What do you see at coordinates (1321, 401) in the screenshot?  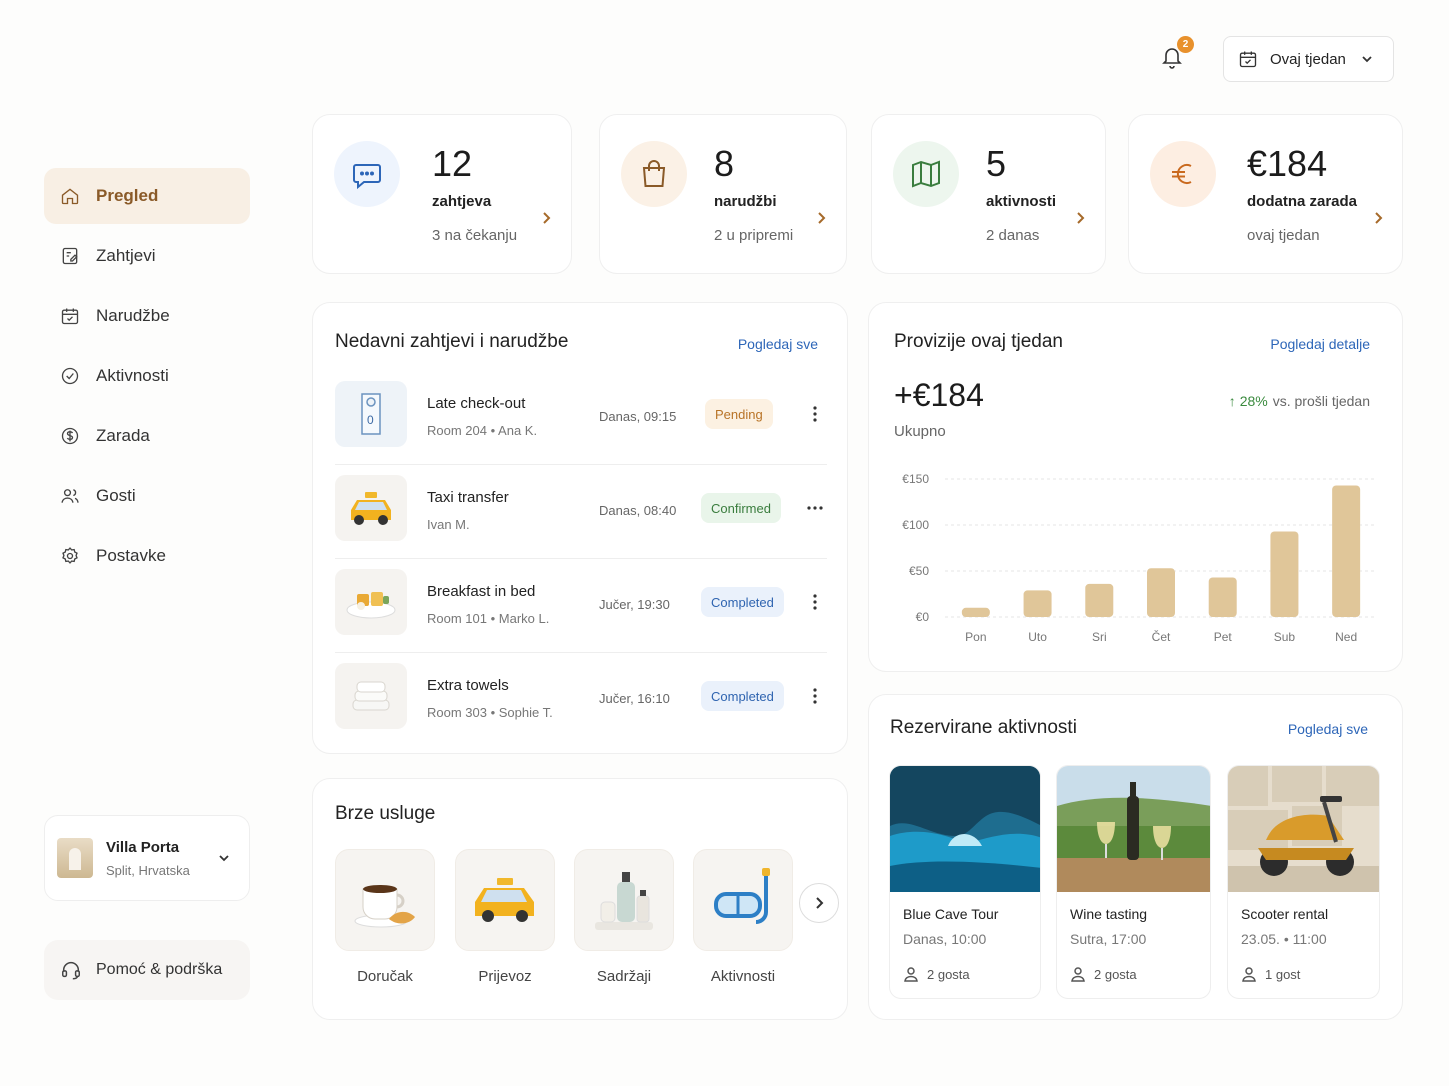 I see `trend-text: vs. prošli tjedan` at bounding box center [1321, 401].